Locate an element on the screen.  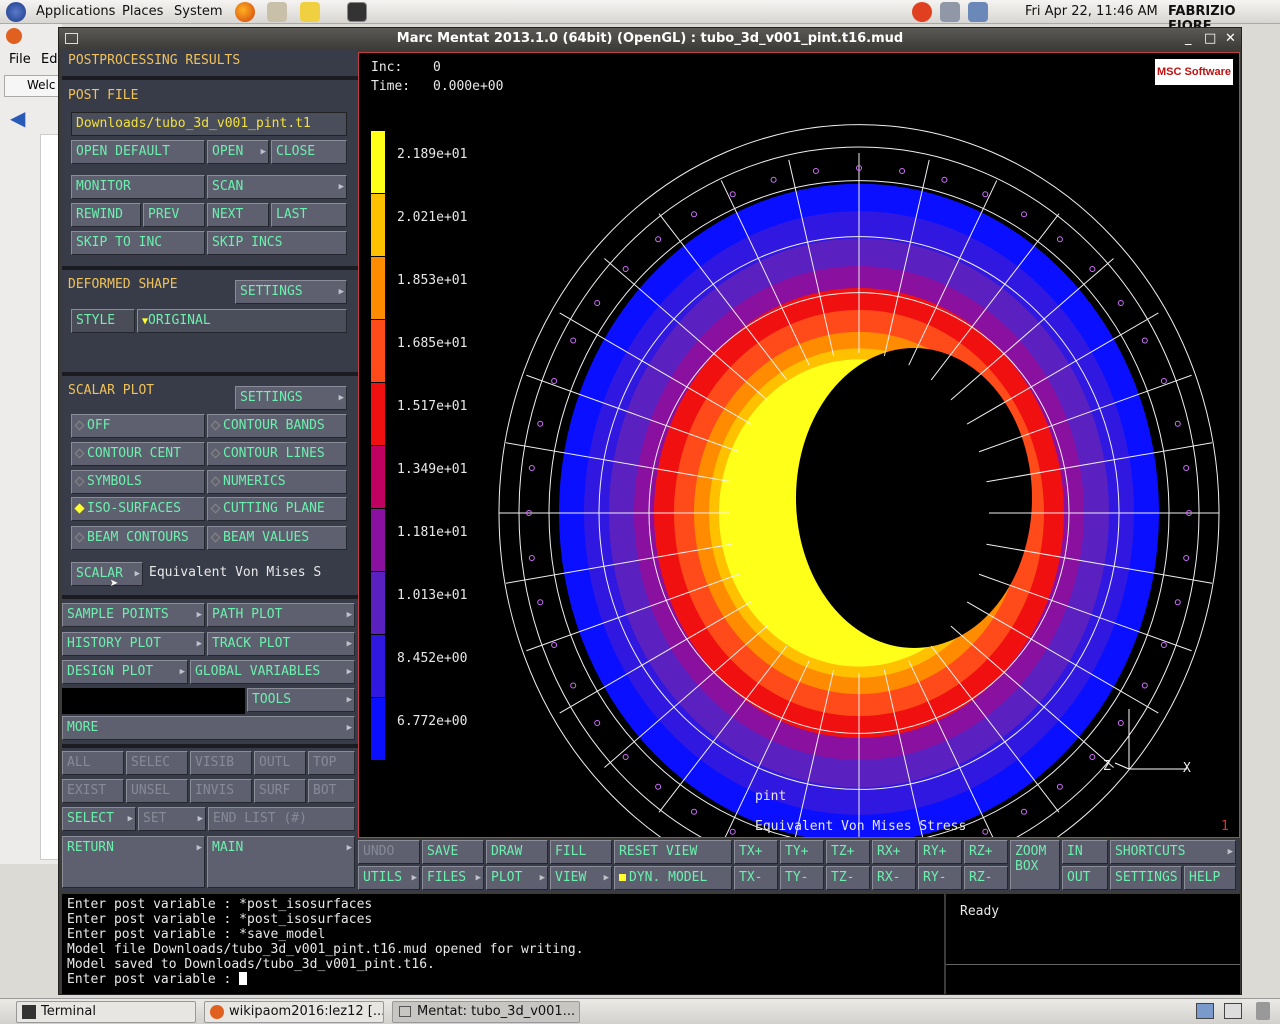
undo-button: UNDO is located at coordinates (389, 852).